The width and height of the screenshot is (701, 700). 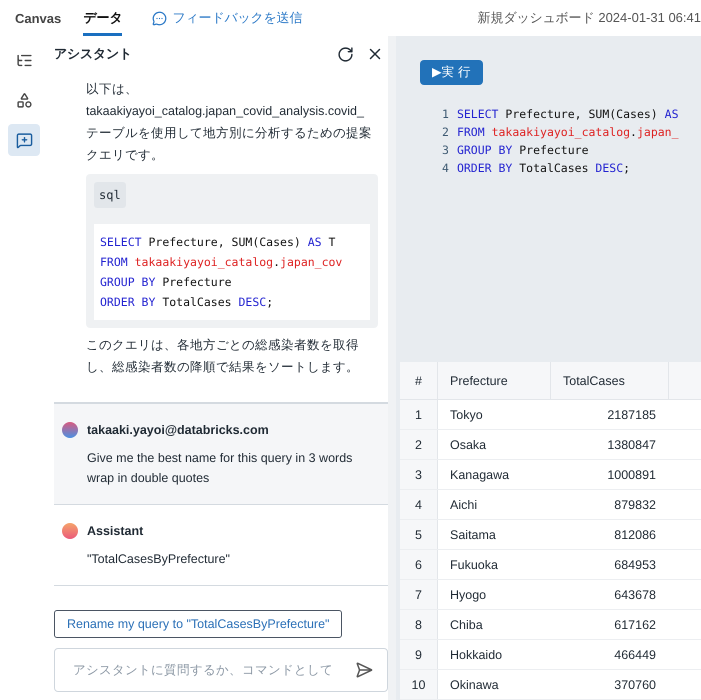 What do you see at coordinates (221, 262) in the screenshot?
I see `code-line: FROM takaakiyayoi_catalog.japan_cov` at bounding box center [221, 262].